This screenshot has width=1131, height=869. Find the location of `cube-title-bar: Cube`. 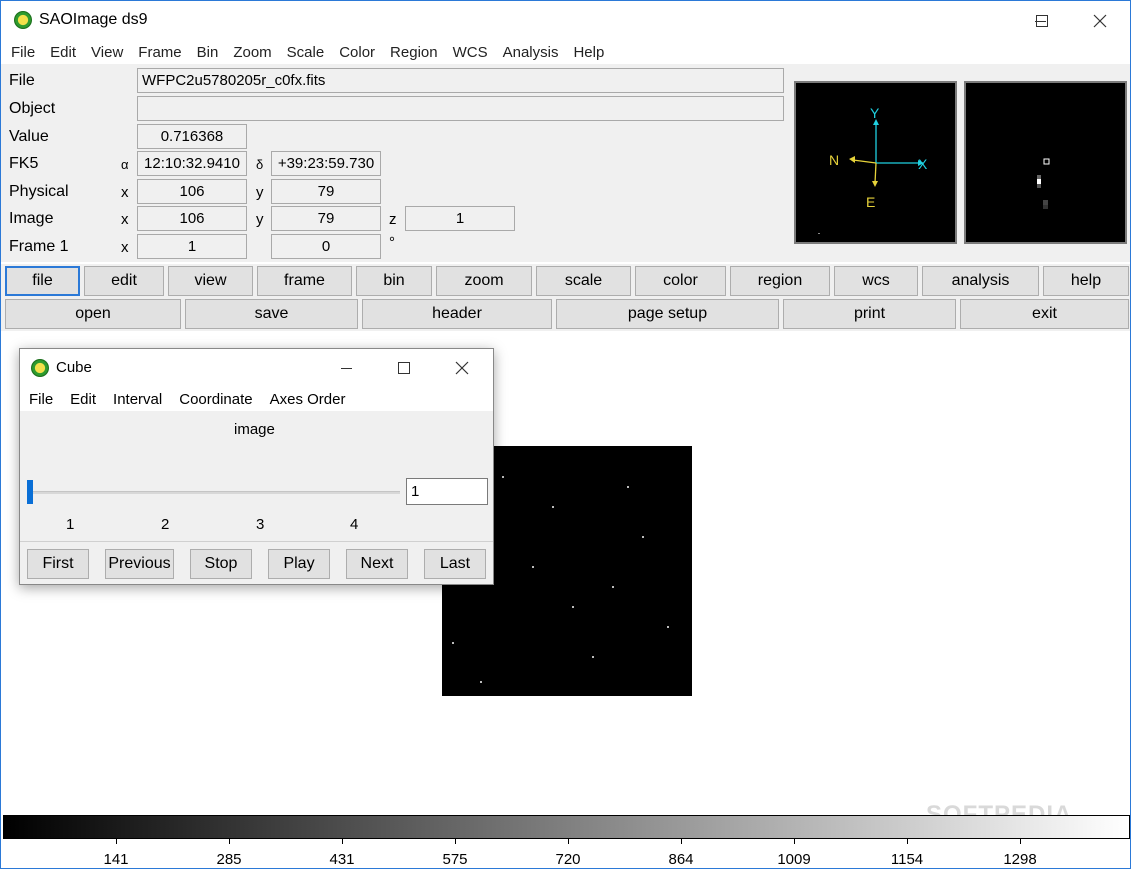

cube-title-bar: Cube is located at coordinates (256, 368).